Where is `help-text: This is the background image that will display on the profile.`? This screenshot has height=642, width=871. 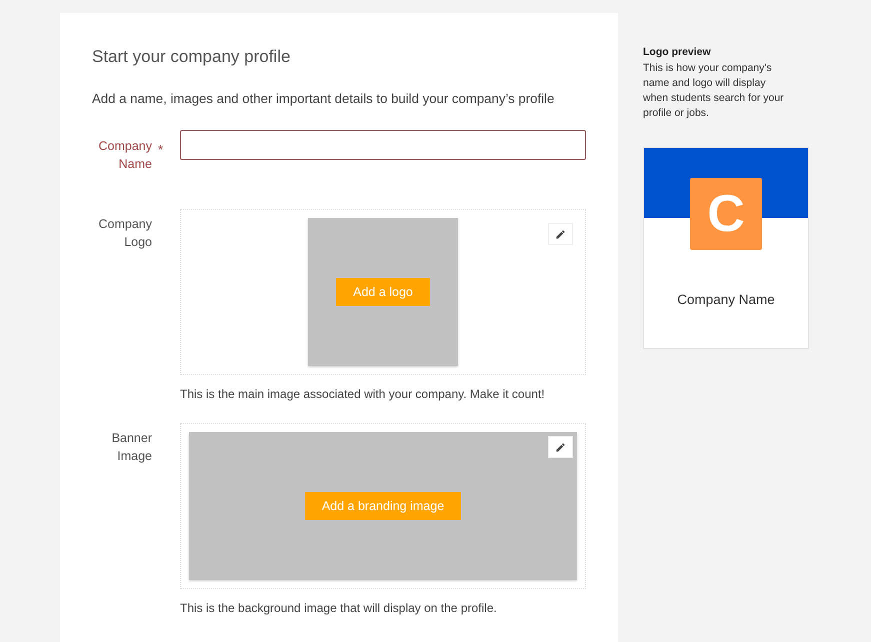 help-text: This is the background image that will display on the profile. is located at coordinates (339, 608).